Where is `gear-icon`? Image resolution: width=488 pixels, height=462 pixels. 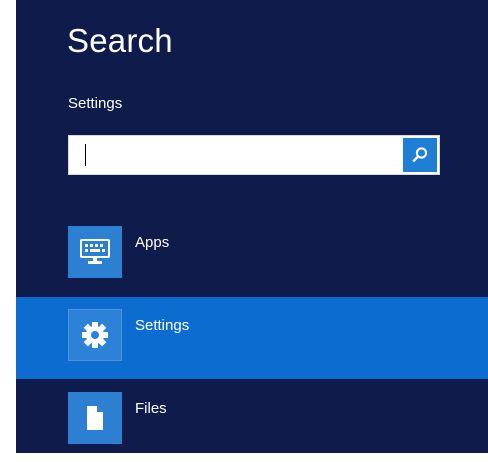 gear-icon is located at coordinates (95, 335).